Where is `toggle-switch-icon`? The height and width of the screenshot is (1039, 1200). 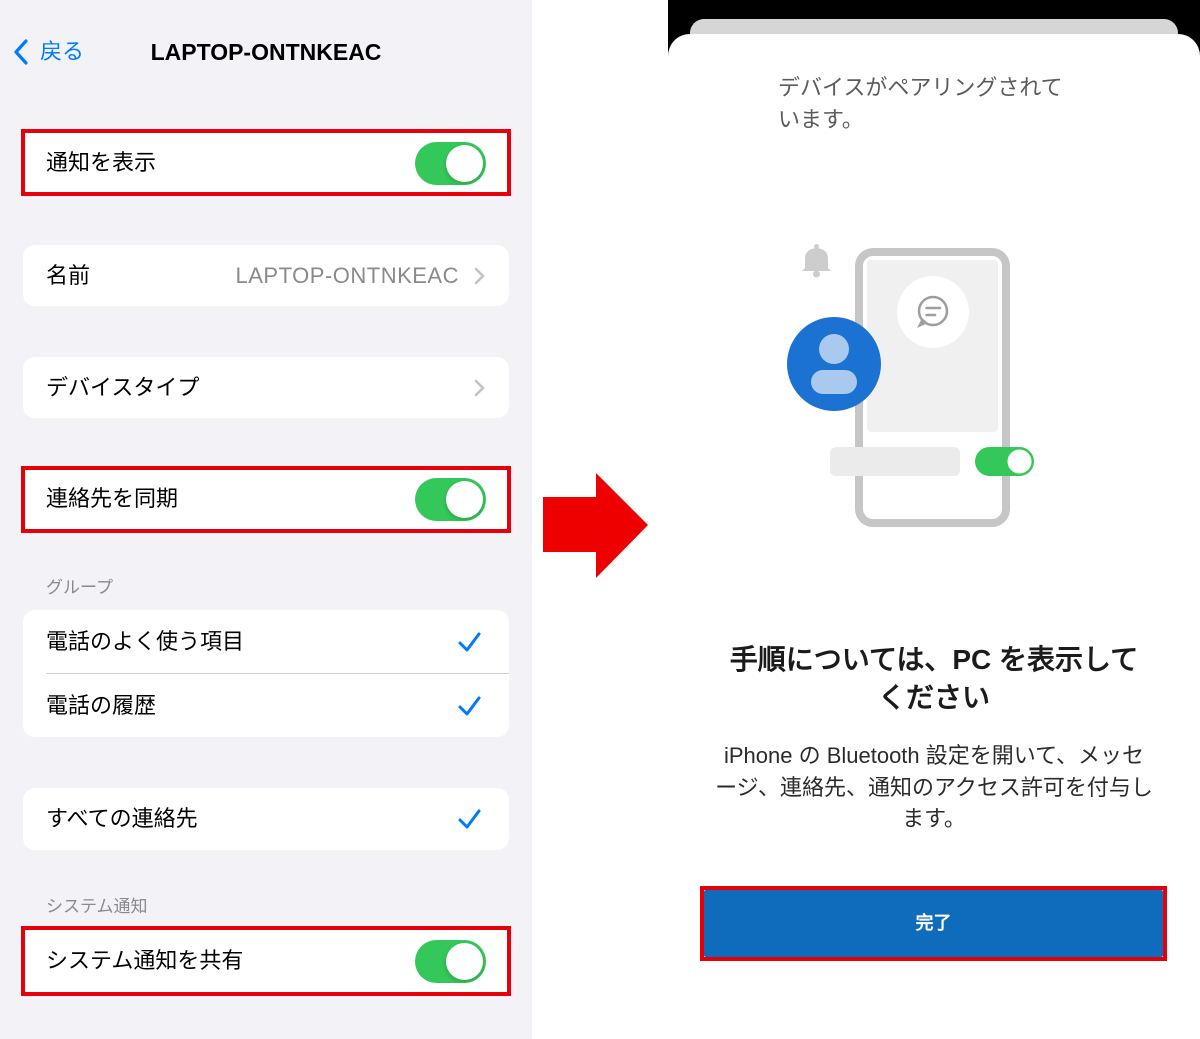 toggle-switch-icon is located at coordinates (1004, 461).